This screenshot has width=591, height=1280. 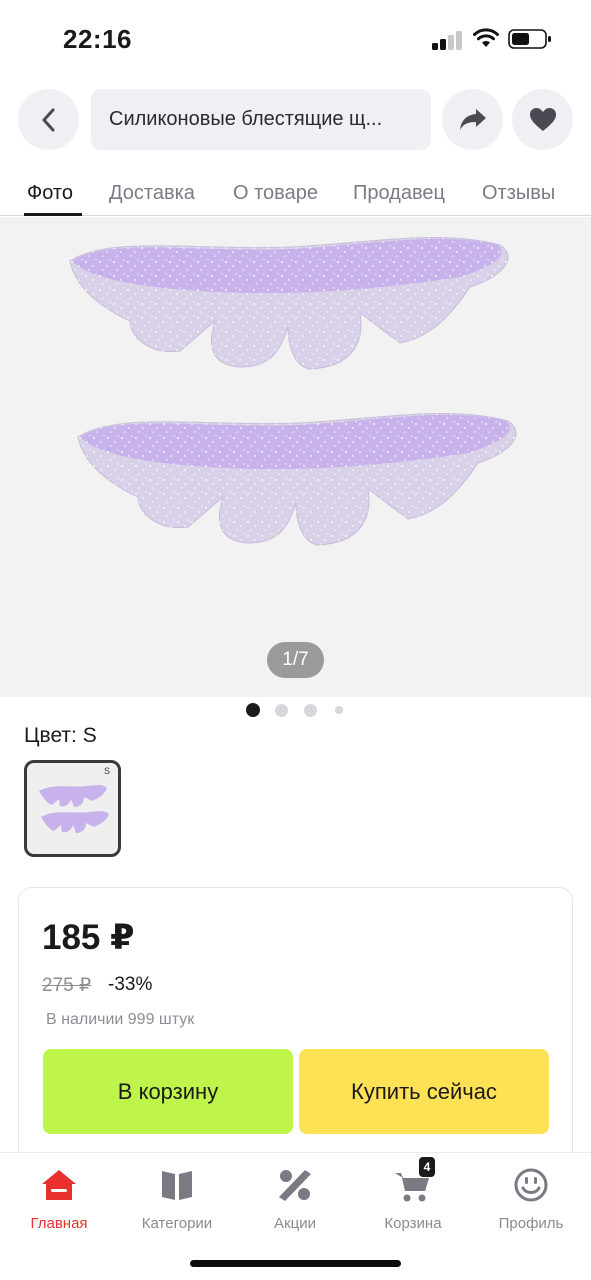 What do you see at coordinates (414, 1181) in the screenshot?
I see `cart-icon-wrapper: 4` at bounding box center [414, 1181].